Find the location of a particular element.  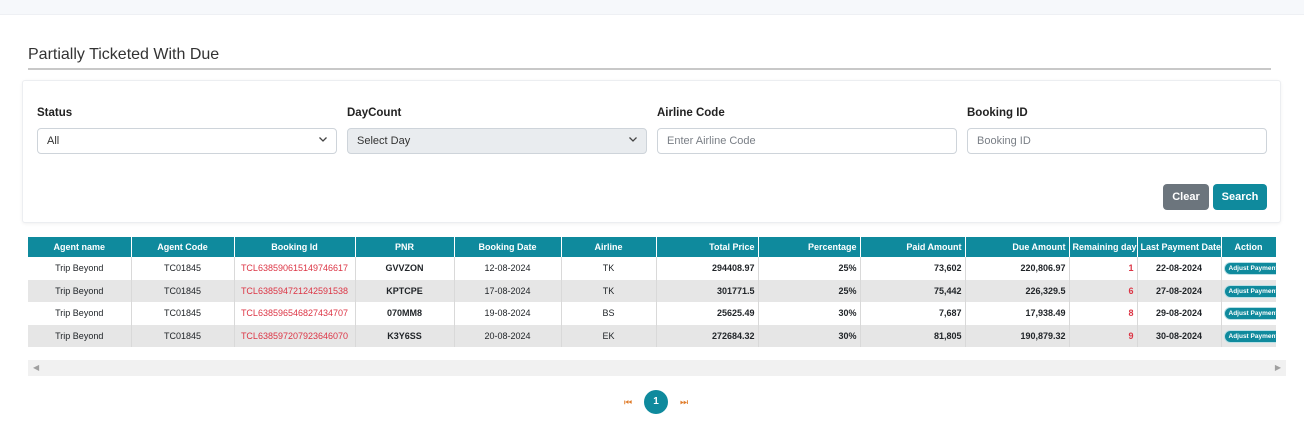

pnr-cell: K3Y6SS is located at coordinates (405, 335).